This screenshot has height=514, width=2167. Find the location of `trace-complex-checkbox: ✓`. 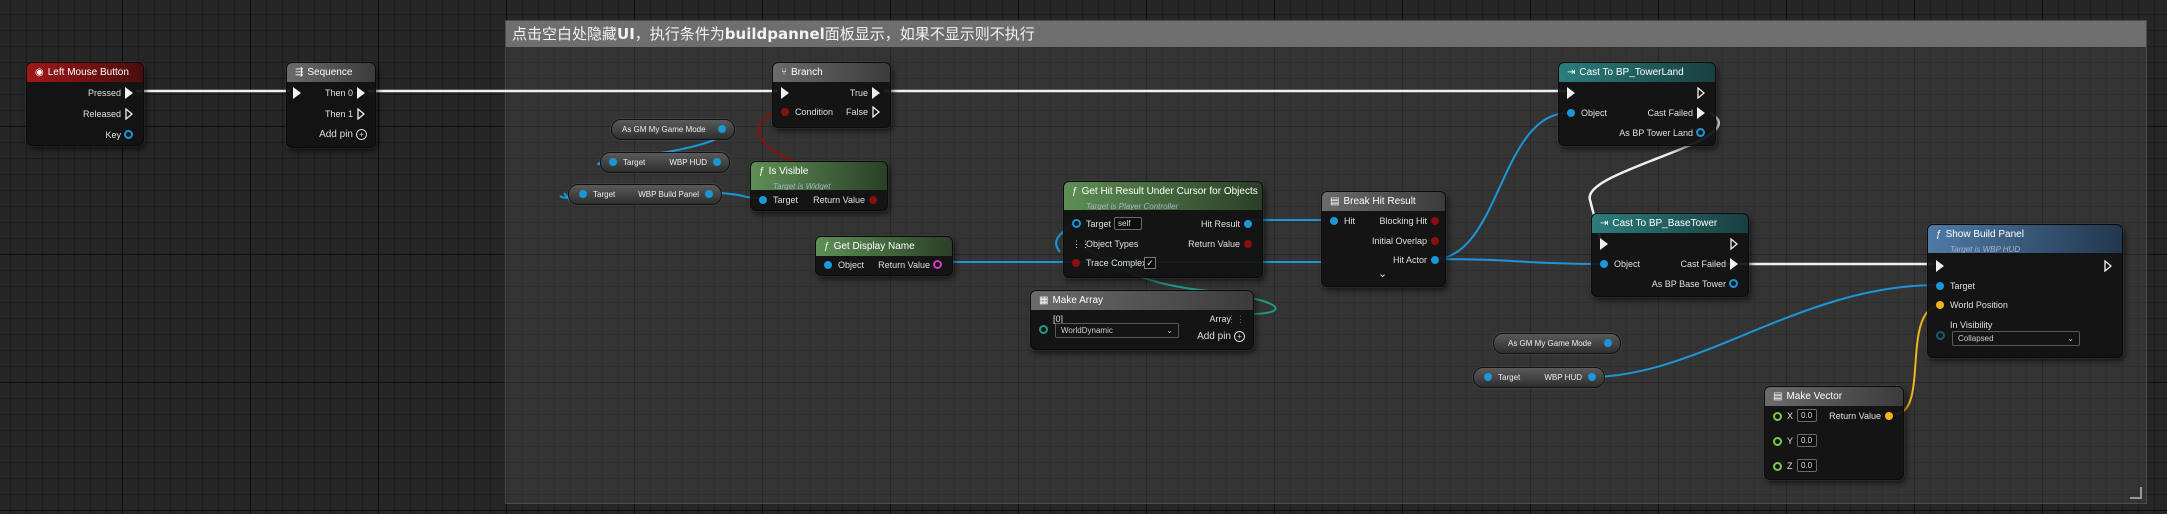

trace-complex-checkbox: ✓ is located at coordinates (1150, 263).